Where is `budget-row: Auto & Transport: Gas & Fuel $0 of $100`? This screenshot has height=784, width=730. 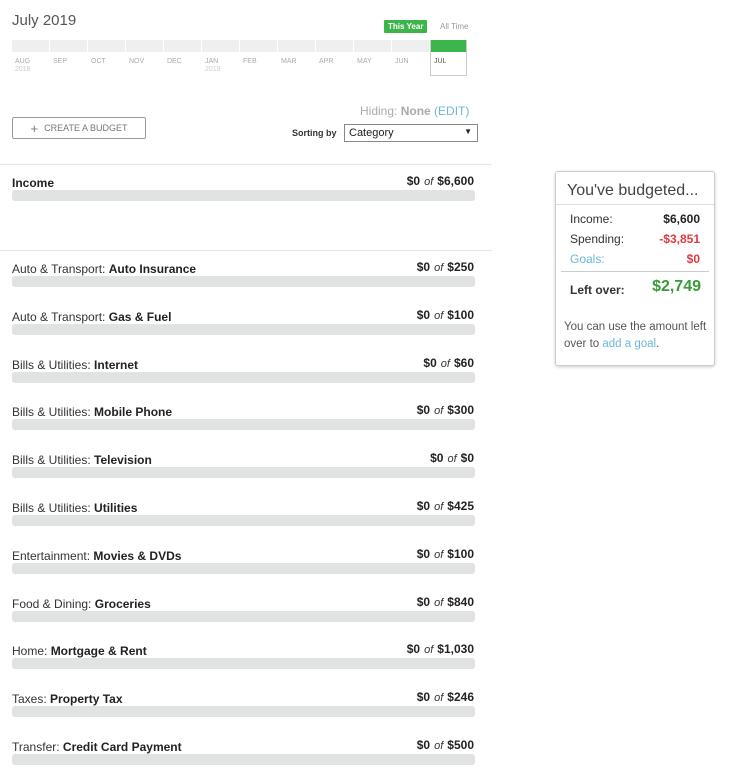
budget-row: Auto & Transport: Gas & Fuel $0 of $100 is located at coordinates (244, 327).